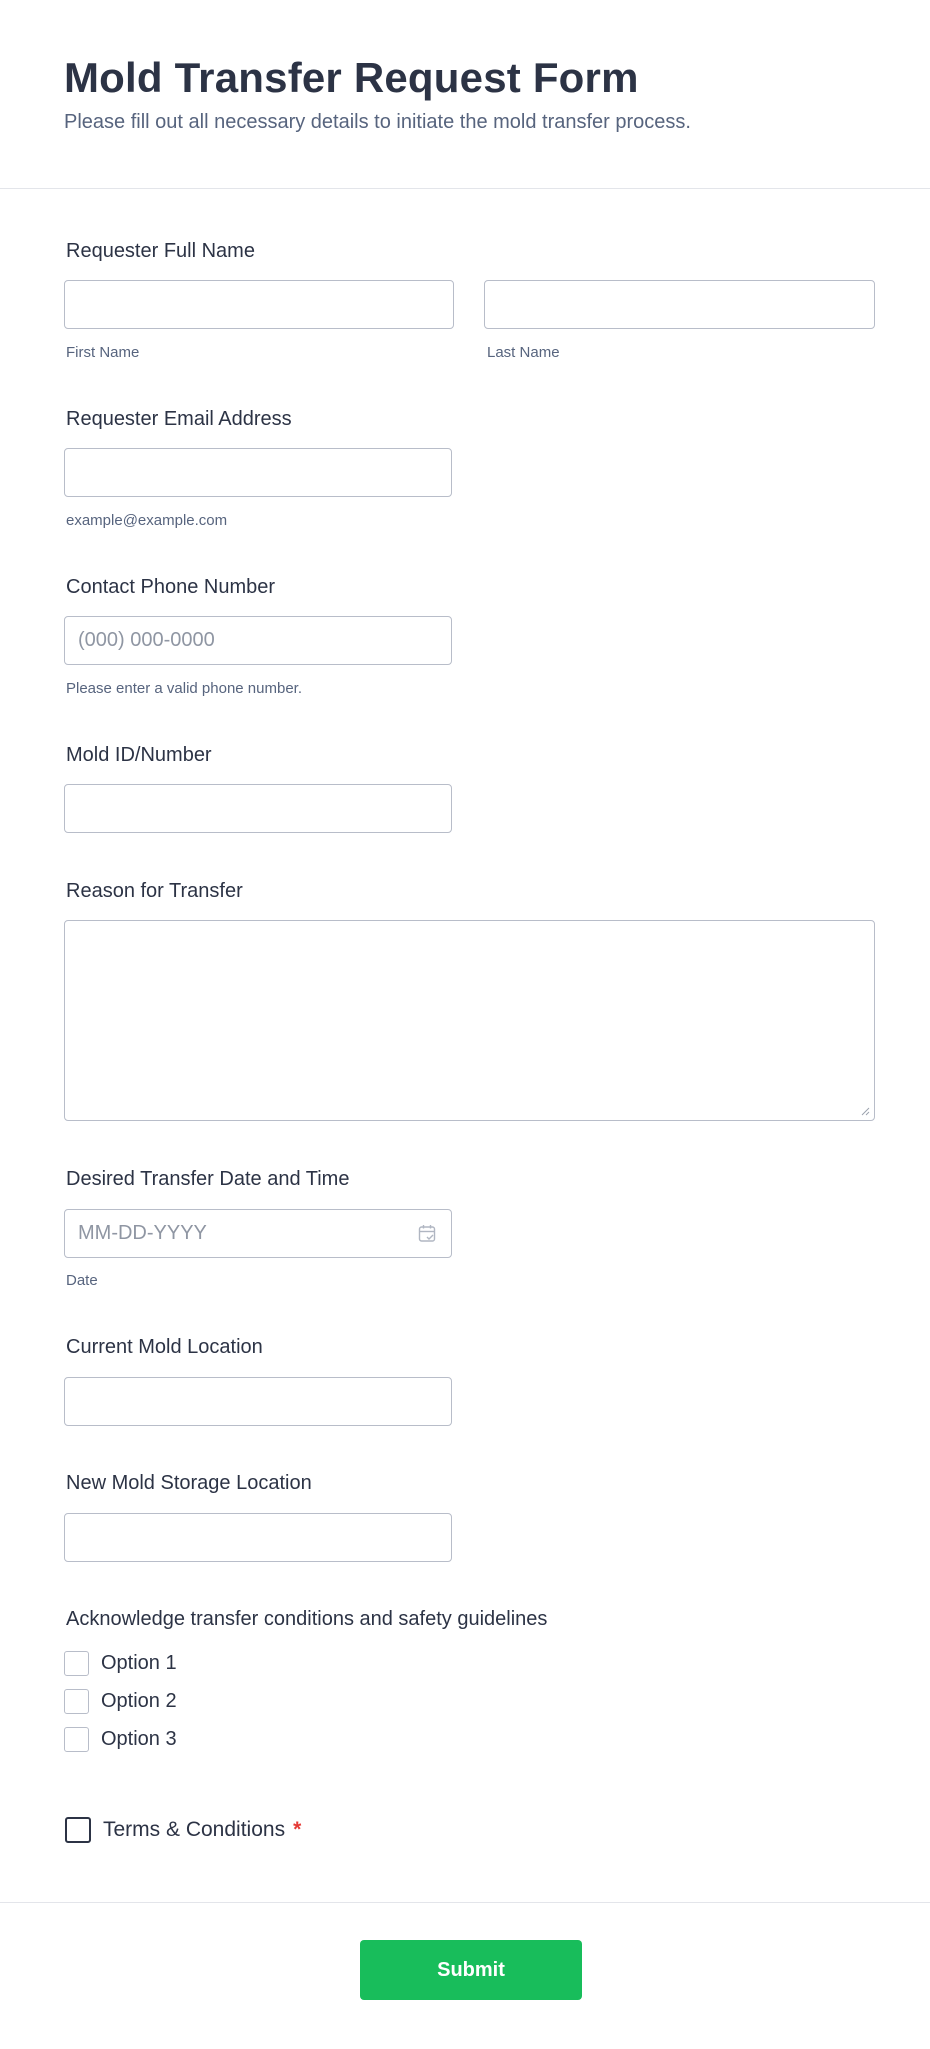  Describe the element at coordinates (184, 688) in the screenshot. I see `phone-sublabel: Please enter a valid phone number.` at that location.